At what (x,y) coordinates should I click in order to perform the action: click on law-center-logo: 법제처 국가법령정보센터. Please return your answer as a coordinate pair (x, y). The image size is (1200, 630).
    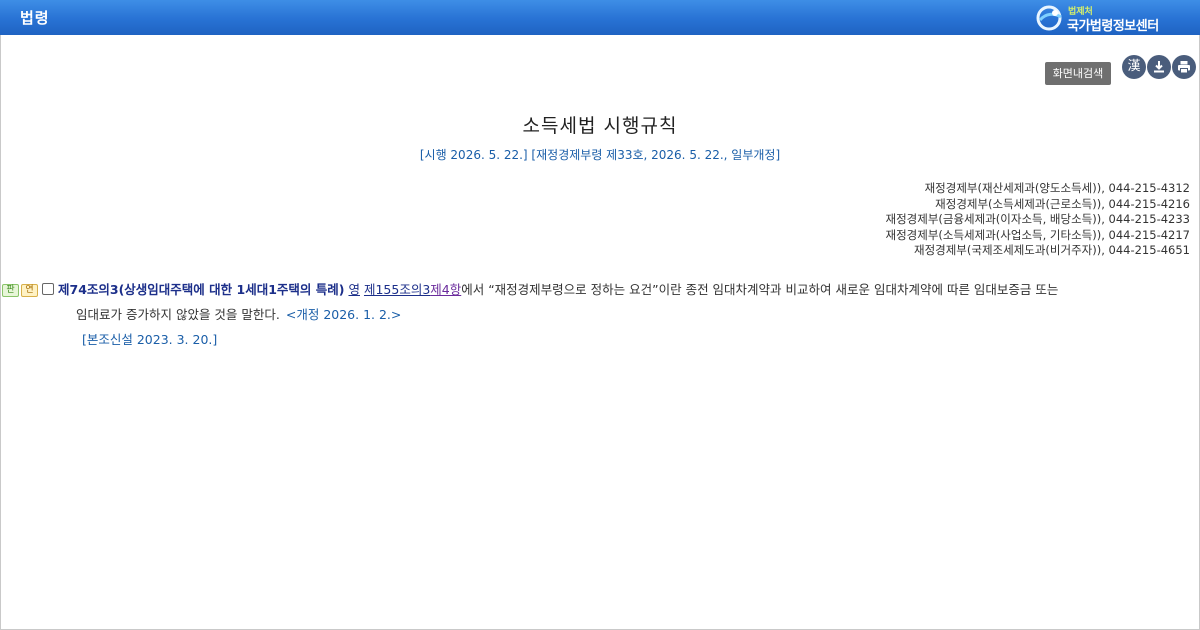
    Looking at the image, I should click on (1106, 18).